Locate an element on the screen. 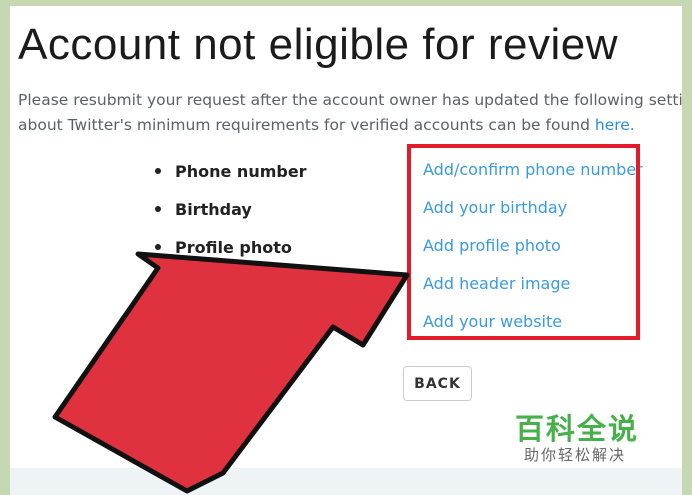 The height and width of the screenshot is (495, 692). back-button: BACK is located at coordinates (437, 383).